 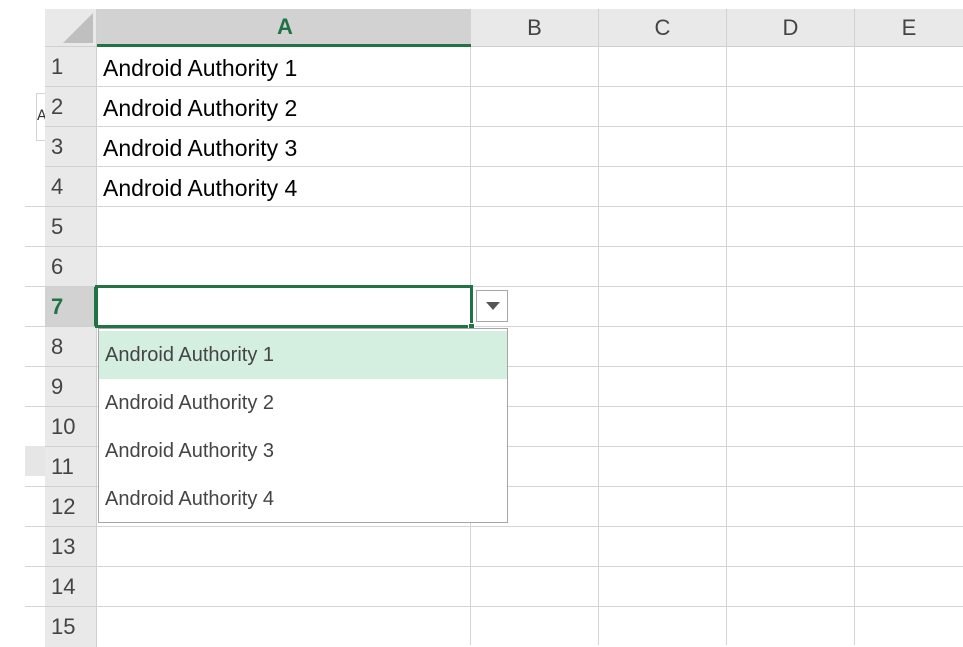 I want to click on row-header-10: 10, so click(x=71, y=427).